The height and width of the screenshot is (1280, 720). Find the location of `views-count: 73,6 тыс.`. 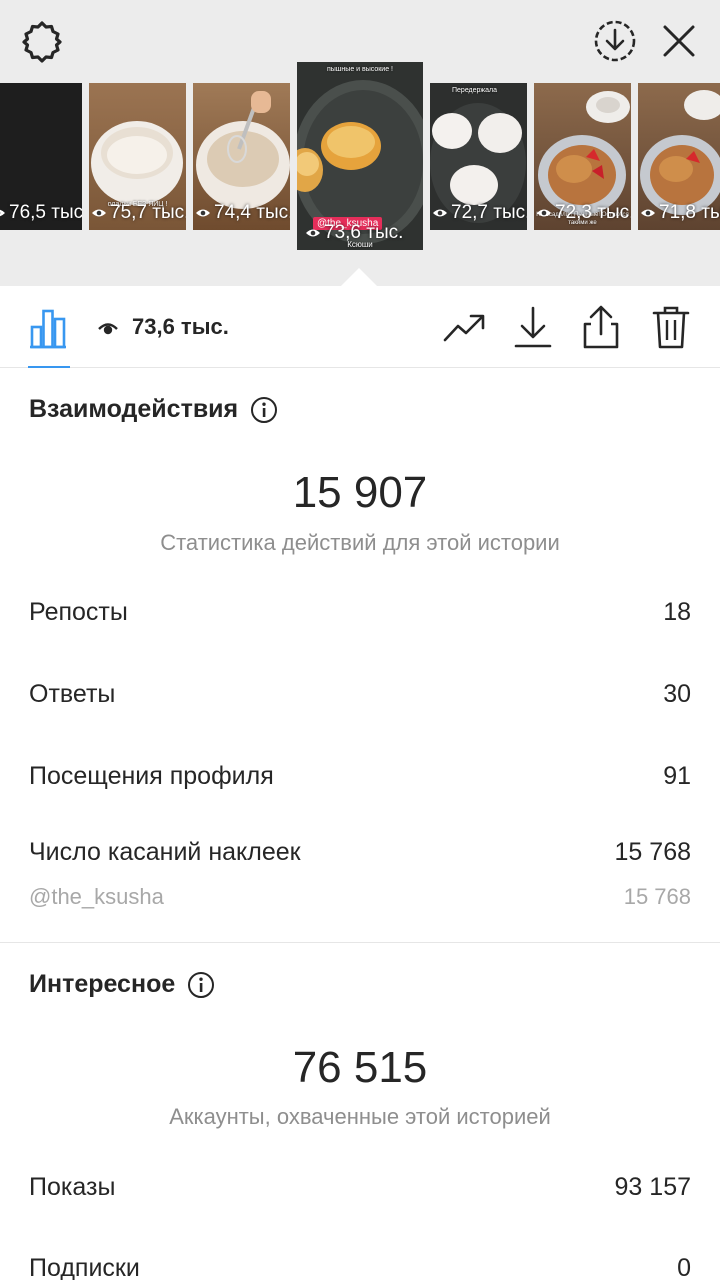

views-count: 73,6 тыс. is located at coordinates (180, 326).